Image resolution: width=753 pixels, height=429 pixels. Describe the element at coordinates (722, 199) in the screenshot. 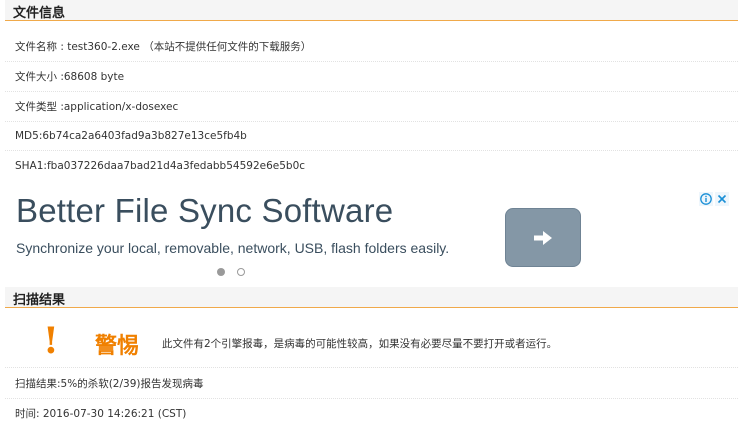

I see `close-icon` at that location.